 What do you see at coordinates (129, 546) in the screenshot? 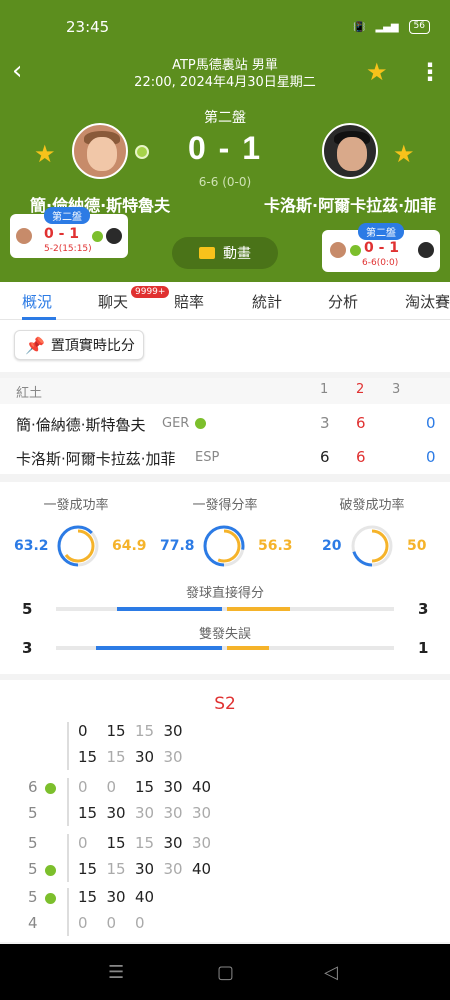
I see `away-stat-value: 64.9` at bounding box center [129, 546].